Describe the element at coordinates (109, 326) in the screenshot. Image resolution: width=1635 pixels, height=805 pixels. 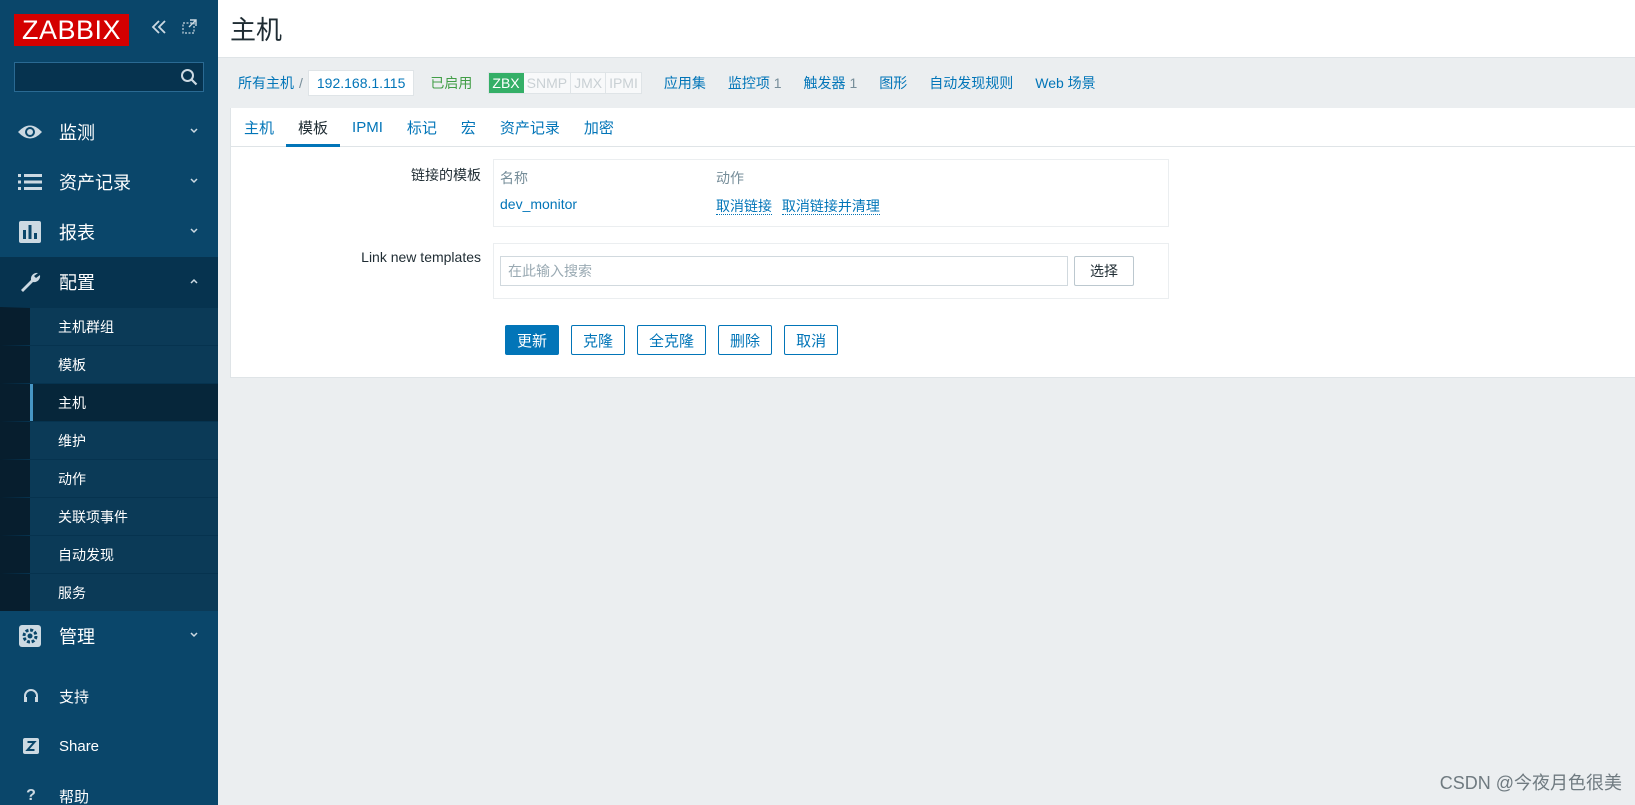
I see `submenu-host-groups: 主机群组` at that location.